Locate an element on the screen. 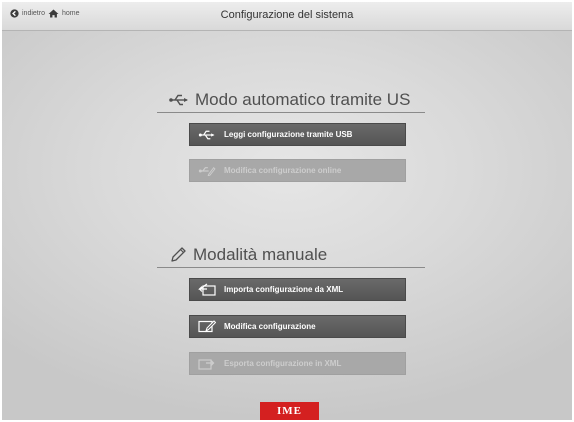 The width and height of the screenshot is (574, 422). ime-logo: IME is located at coordinates (289, 411).